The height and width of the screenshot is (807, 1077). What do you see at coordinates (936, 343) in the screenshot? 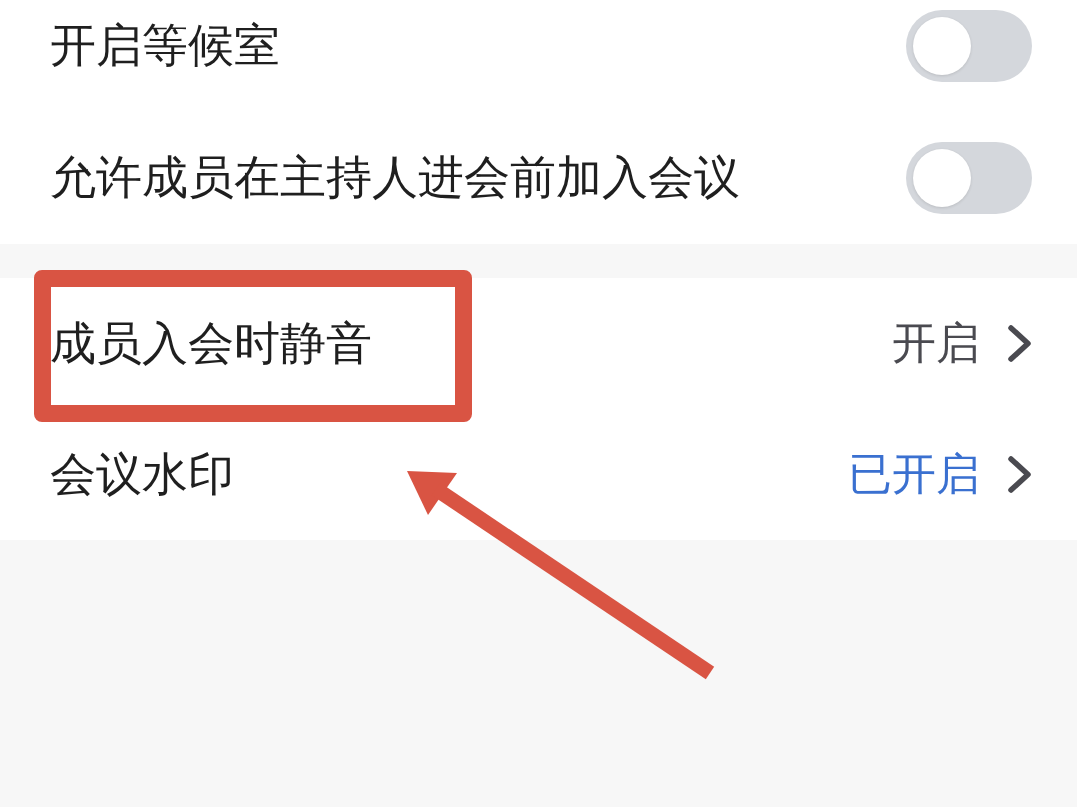
I see `setting-value: 开启` at bounding box center [936, 343].